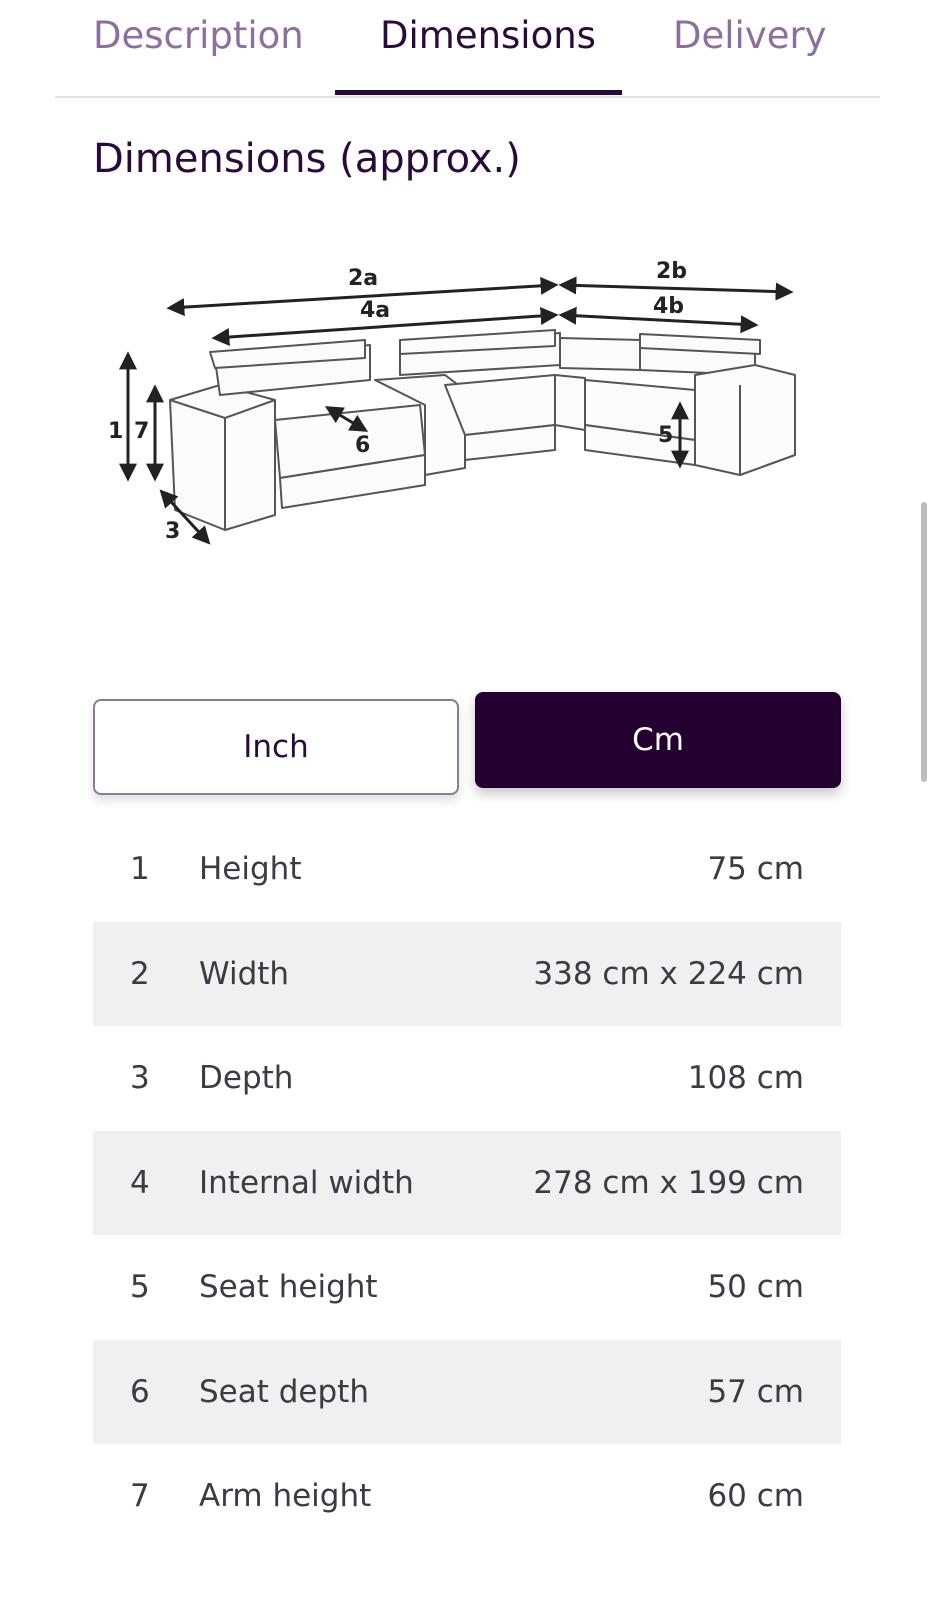 The image size is (932, 1600). Describe the element at coordinates (755, 1391) in the screenshot. I see `row-value: 57 cm` at that location.